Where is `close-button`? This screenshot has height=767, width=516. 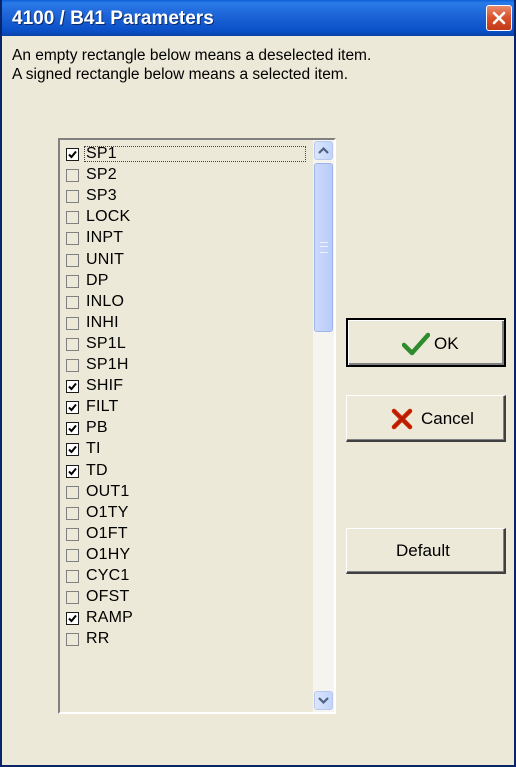 close-button is located at coordinates (499, 18).